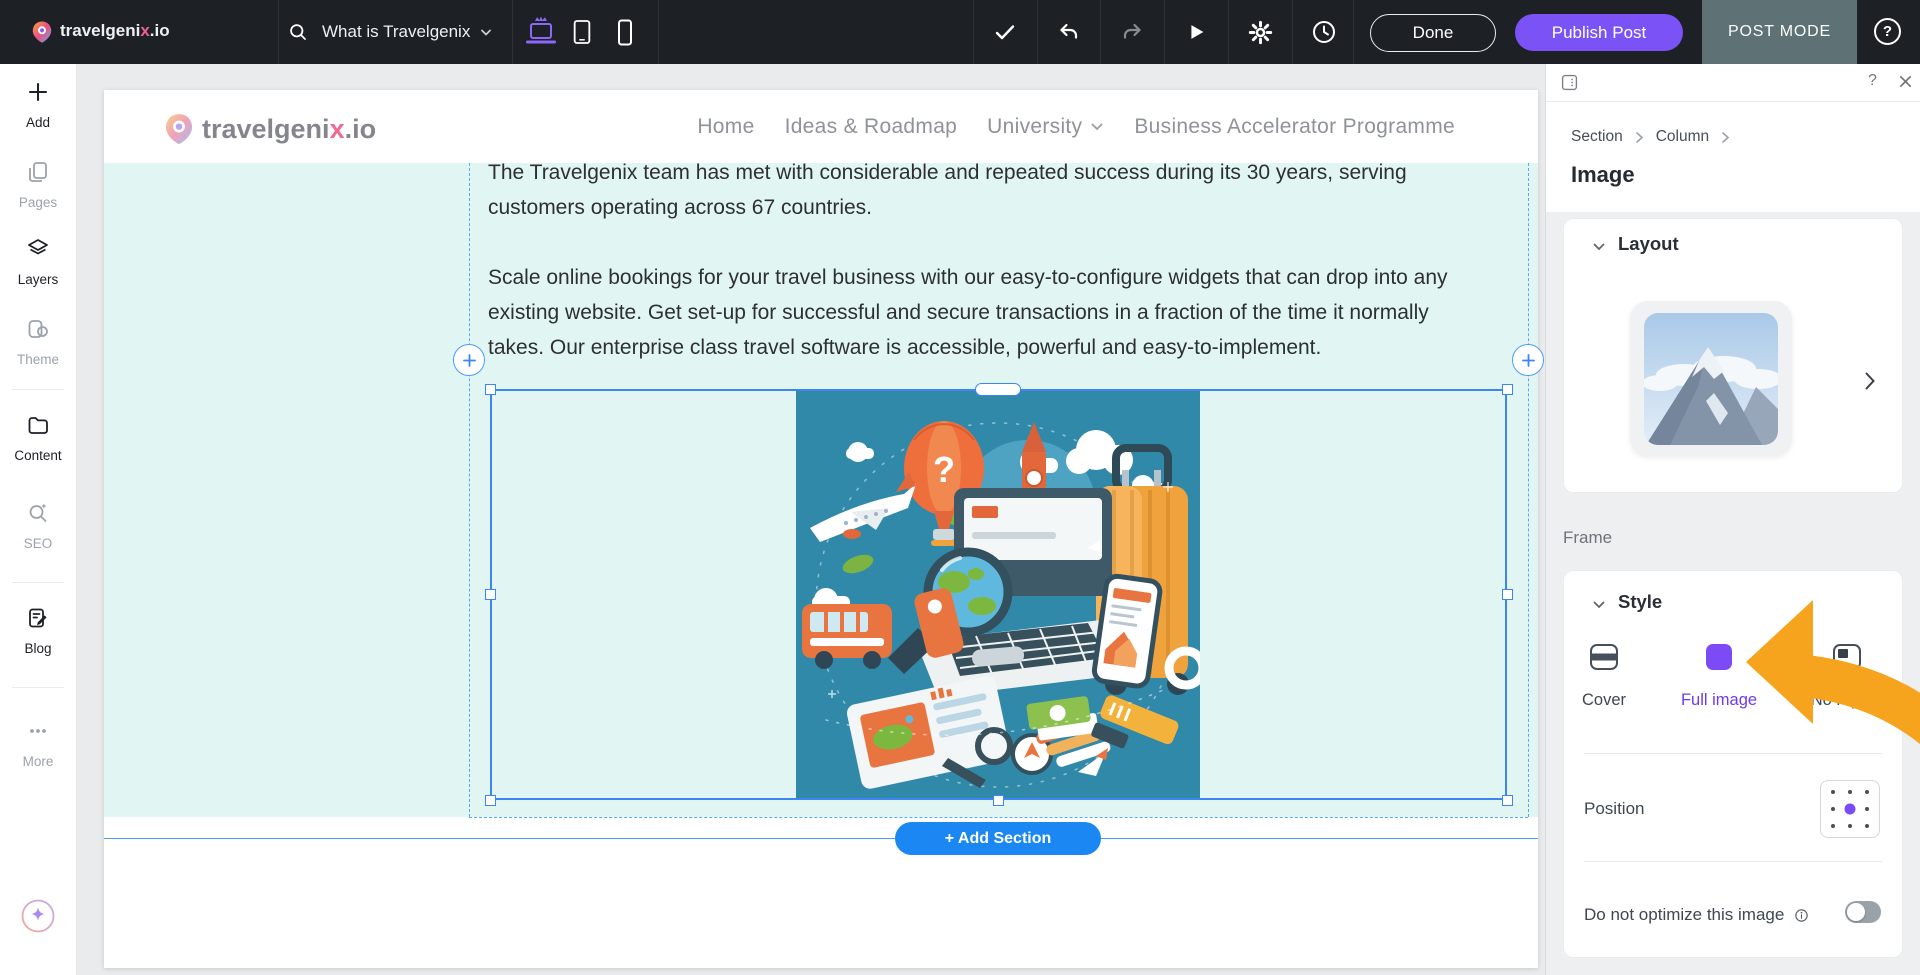 This screenshot has width=1920, height=975. What do you see at coordinates (1507, 800) in the screenshot?
I see `selection-handle-bottom-right` at bounding box center [1507, 800].